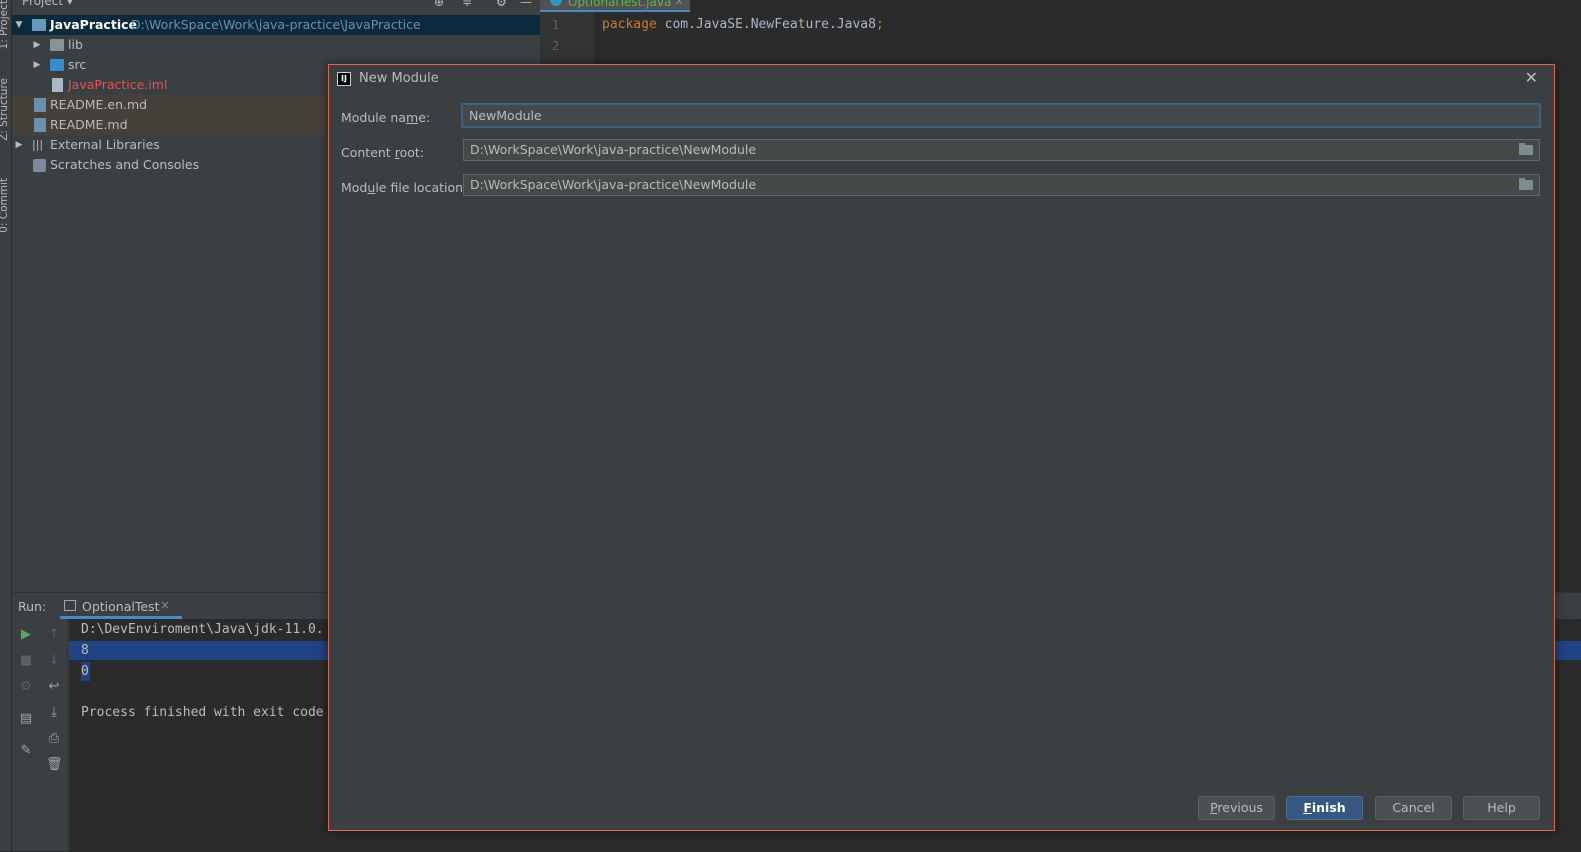 This screenshot has height=852, width=1581. I want to click on class-file-icon, so click(556, 3).